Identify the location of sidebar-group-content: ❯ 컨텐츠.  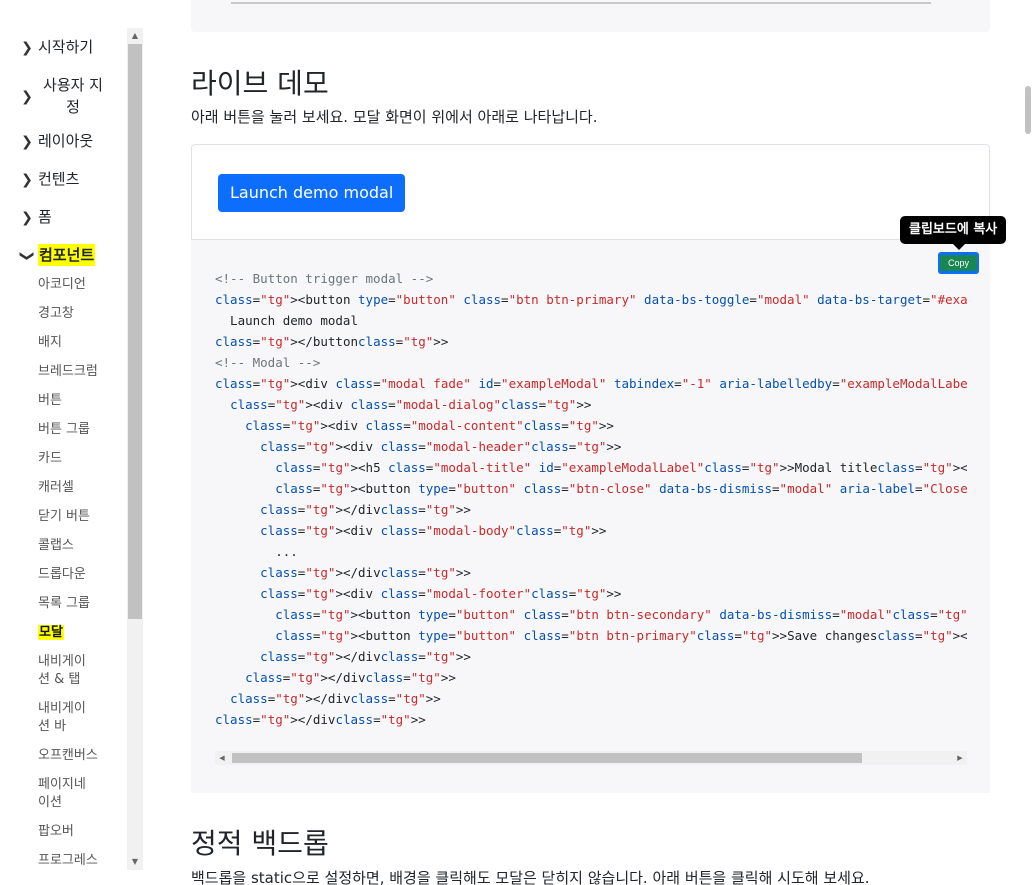
(63, 180).